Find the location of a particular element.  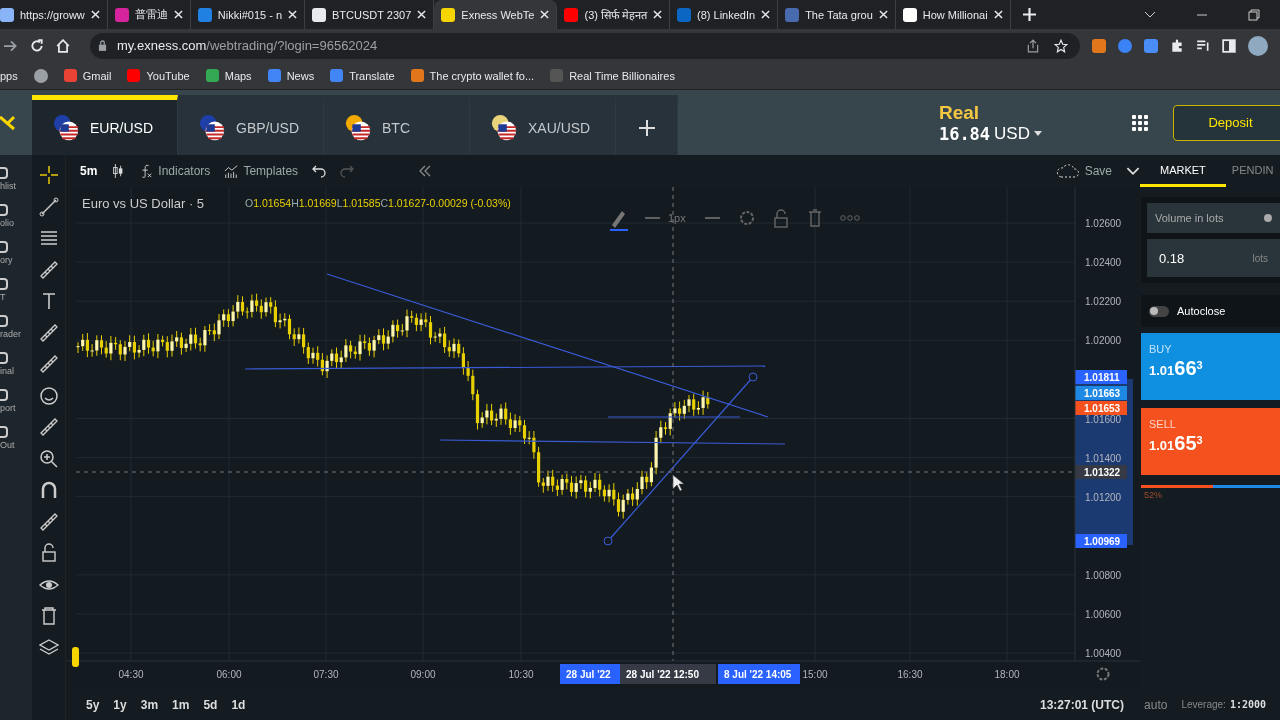

time-badge: 8 Jul '22 14:05 is located at coordinates (759, 674).